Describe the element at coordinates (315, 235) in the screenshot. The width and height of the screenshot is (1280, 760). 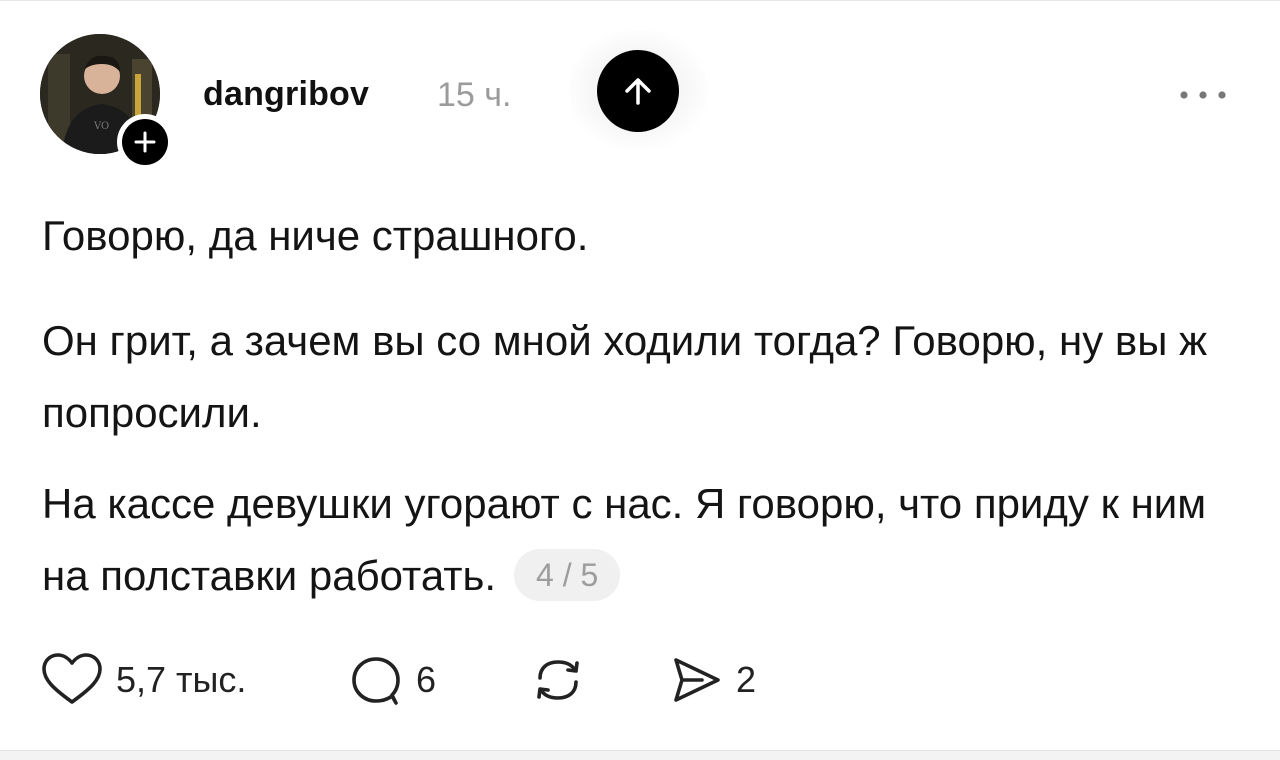
I see `post-paragraph: Говорю, да ниче страшного.` at that location.